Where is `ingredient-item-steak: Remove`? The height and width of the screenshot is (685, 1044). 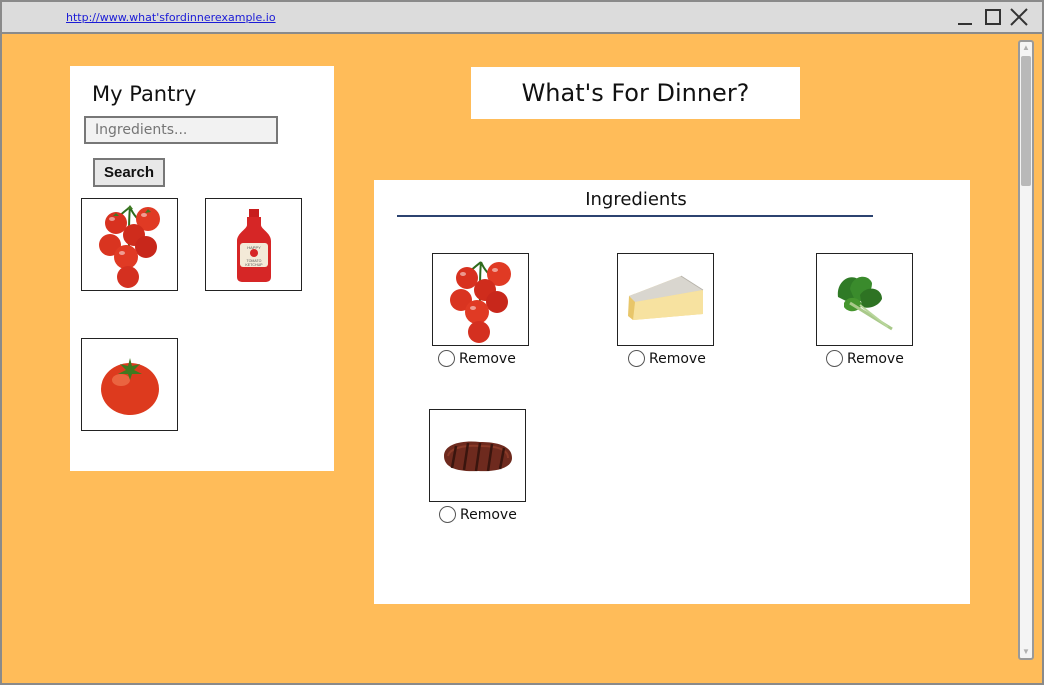 ingredient-item-steak: Remove is located at coordinates (484, 466).